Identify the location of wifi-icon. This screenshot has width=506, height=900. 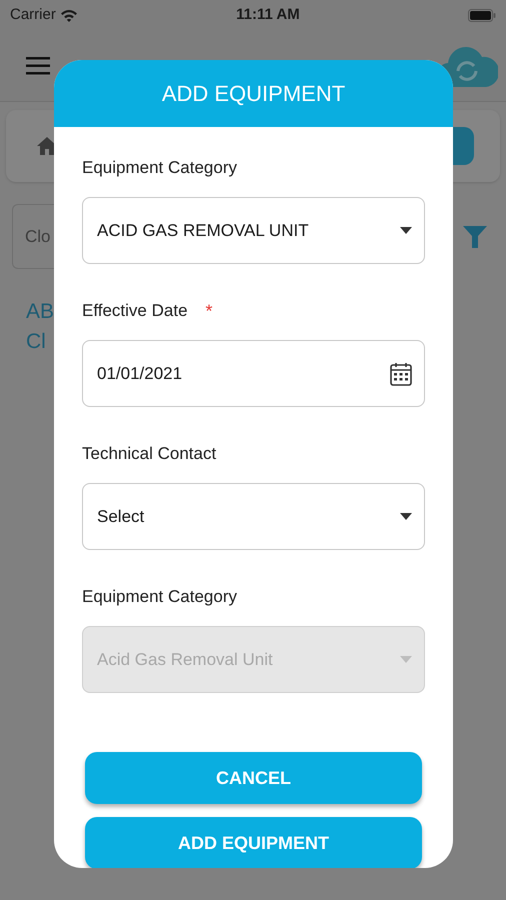
(69, 15).